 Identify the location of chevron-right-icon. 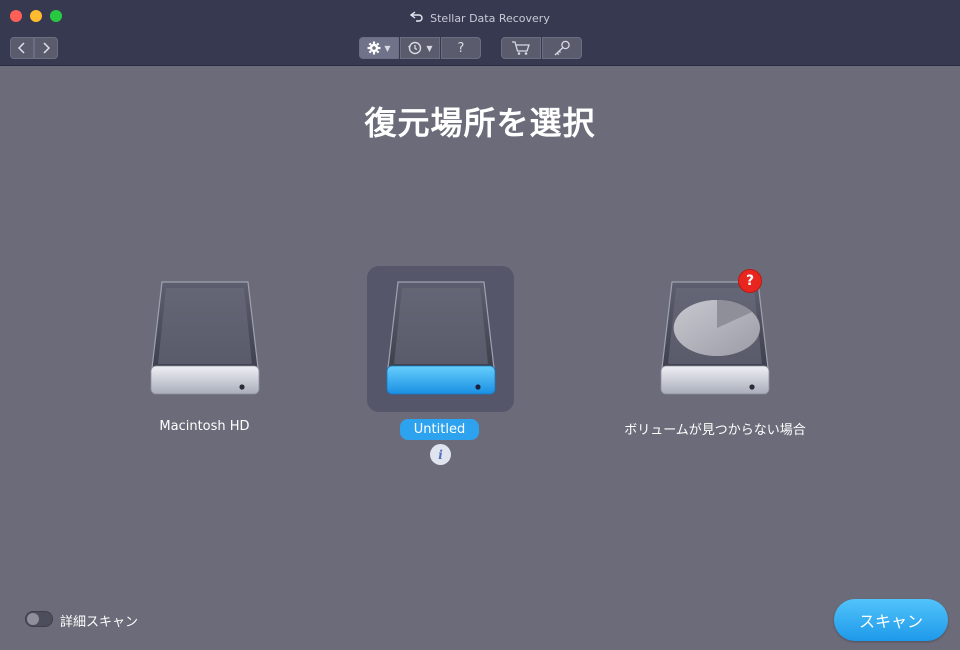
(46, 48).